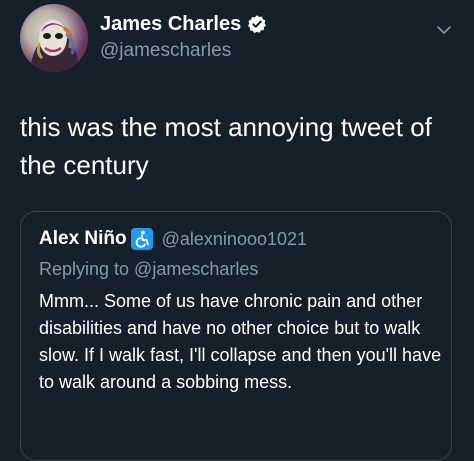  I want to click on avatar-portrait-image, so click(54, 46).